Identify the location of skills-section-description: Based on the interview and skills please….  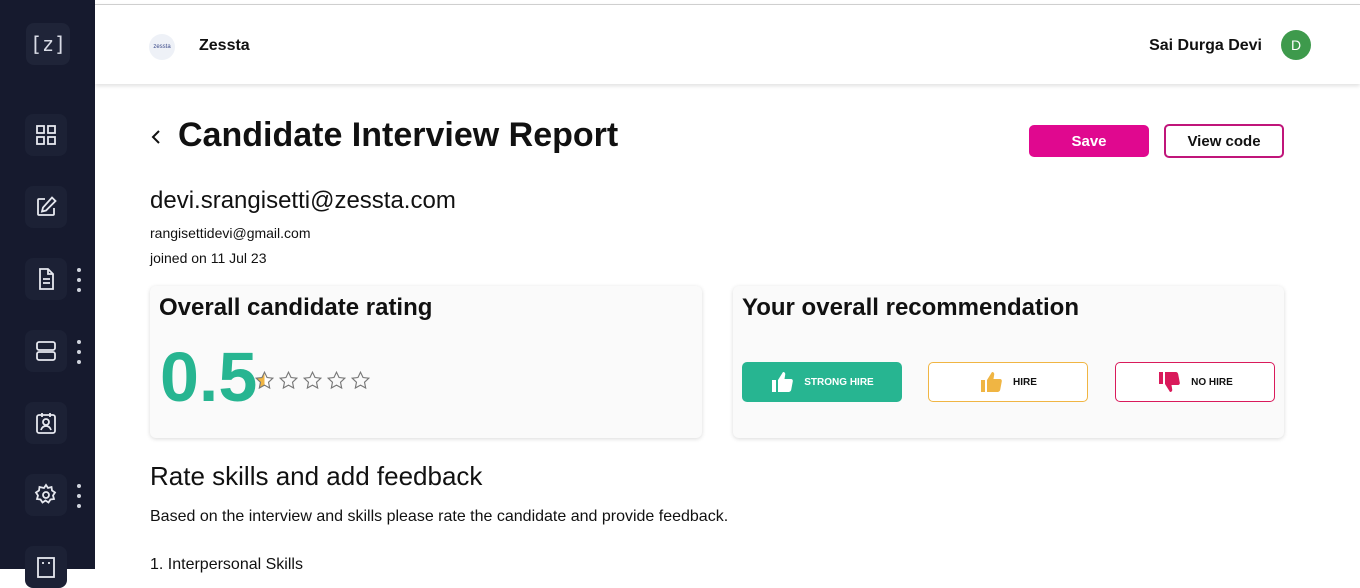
(439, 516).